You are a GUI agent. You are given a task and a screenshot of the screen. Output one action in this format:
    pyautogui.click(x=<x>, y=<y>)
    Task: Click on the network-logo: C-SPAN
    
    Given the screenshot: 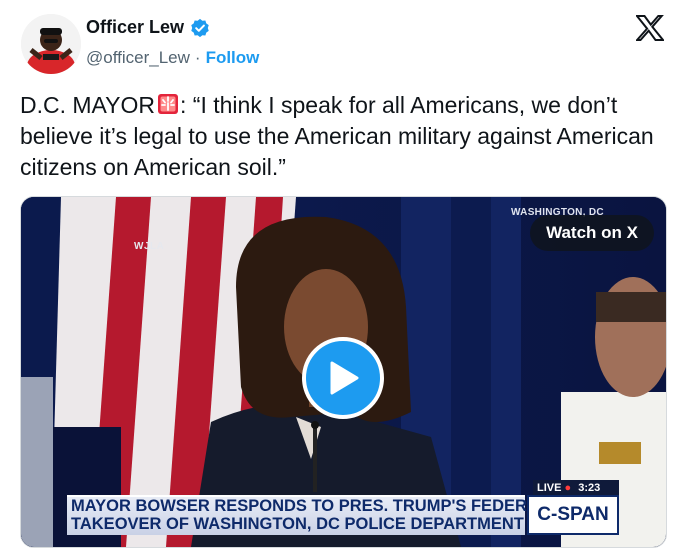 What is the action you would take?
    pyautogui.click(x=573, y=515)
    